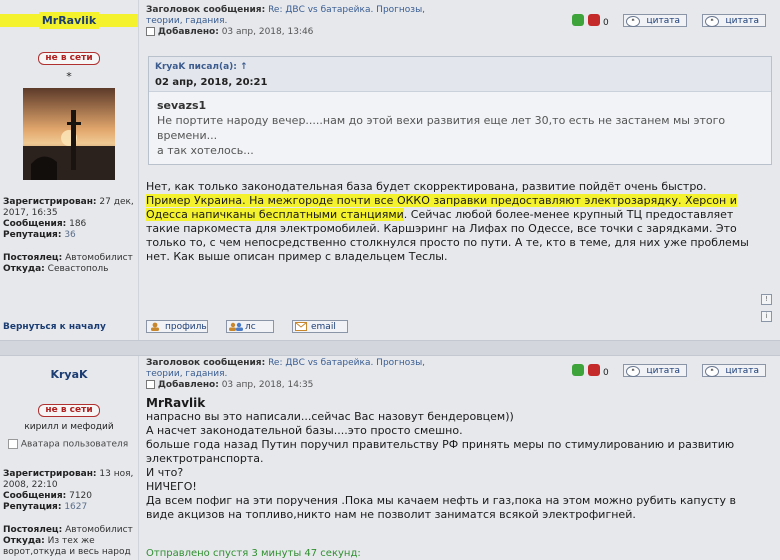 Image resolution: width=780 pixels, height=560 pixels. I want to click on quote-date: 02 апр, 2018, 20:21, so click(211, 82).